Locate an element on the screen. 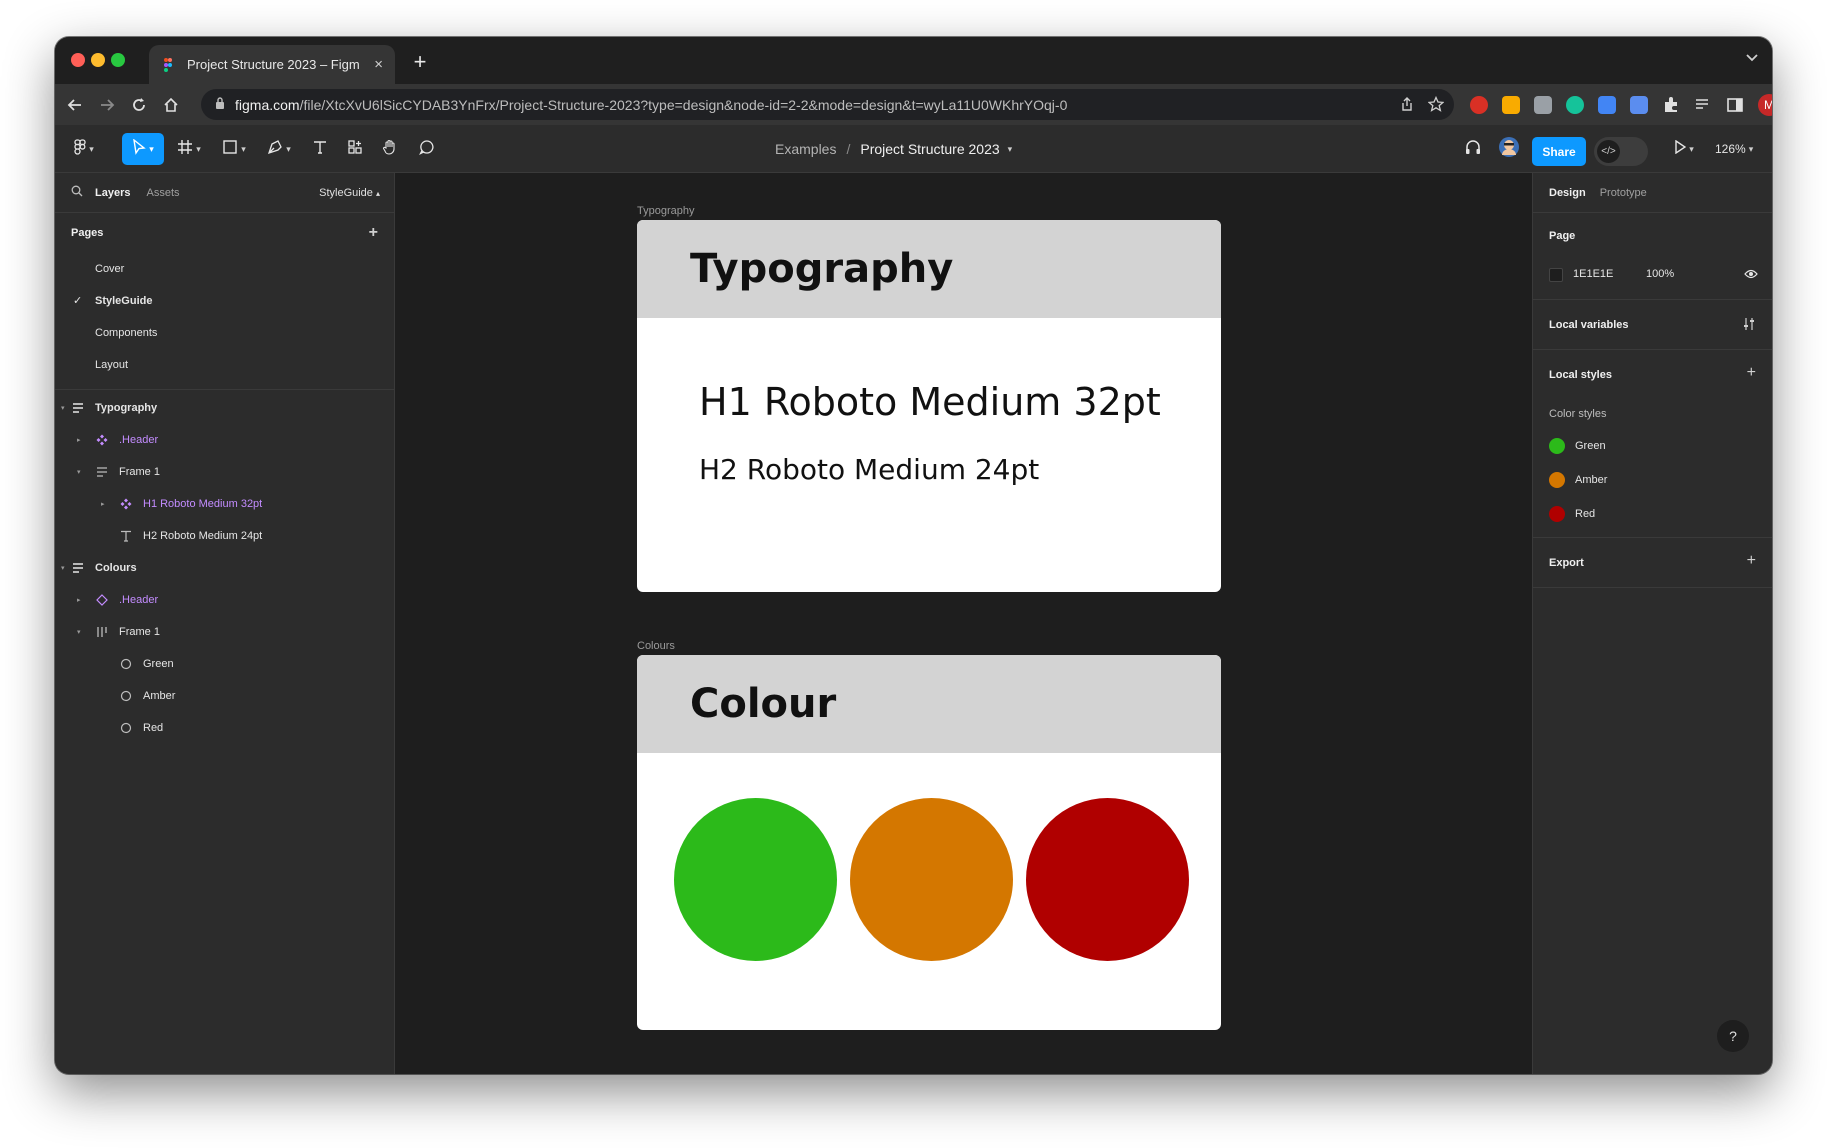 The width and height of the screenshot is (1827, 1148). breadcrumb-project: Examples is located at coordinates (805, 149).